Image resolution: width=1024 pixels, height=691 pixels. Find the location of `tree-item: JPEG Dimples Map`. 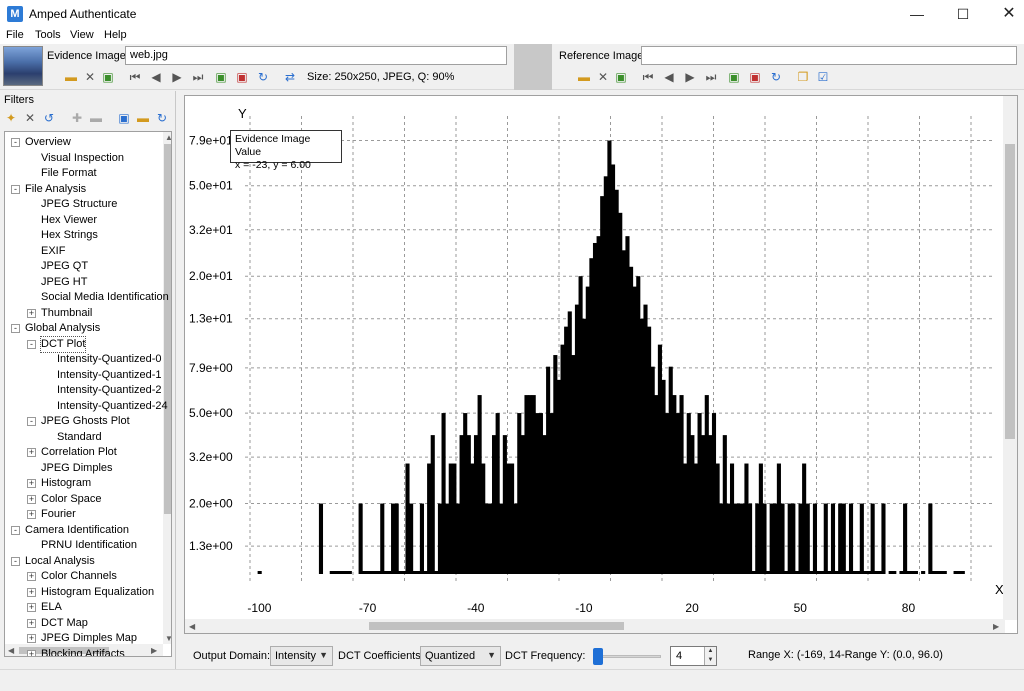

tree-item: JPEG Dimples Map is located at coordinates (89, 638).